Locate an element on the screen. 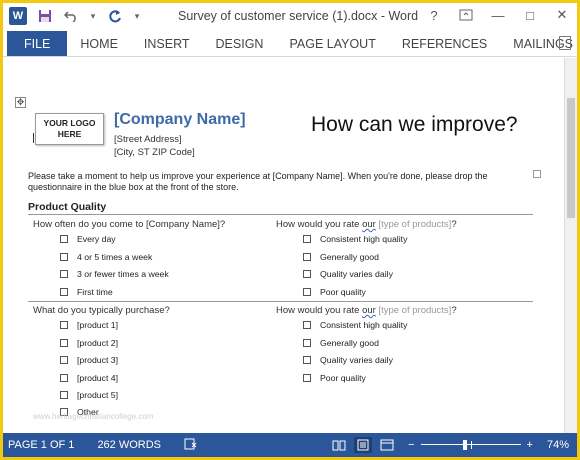 This screenshot has width=580, height=460. zoom-in-button: + is located at coordinates (530, 445).